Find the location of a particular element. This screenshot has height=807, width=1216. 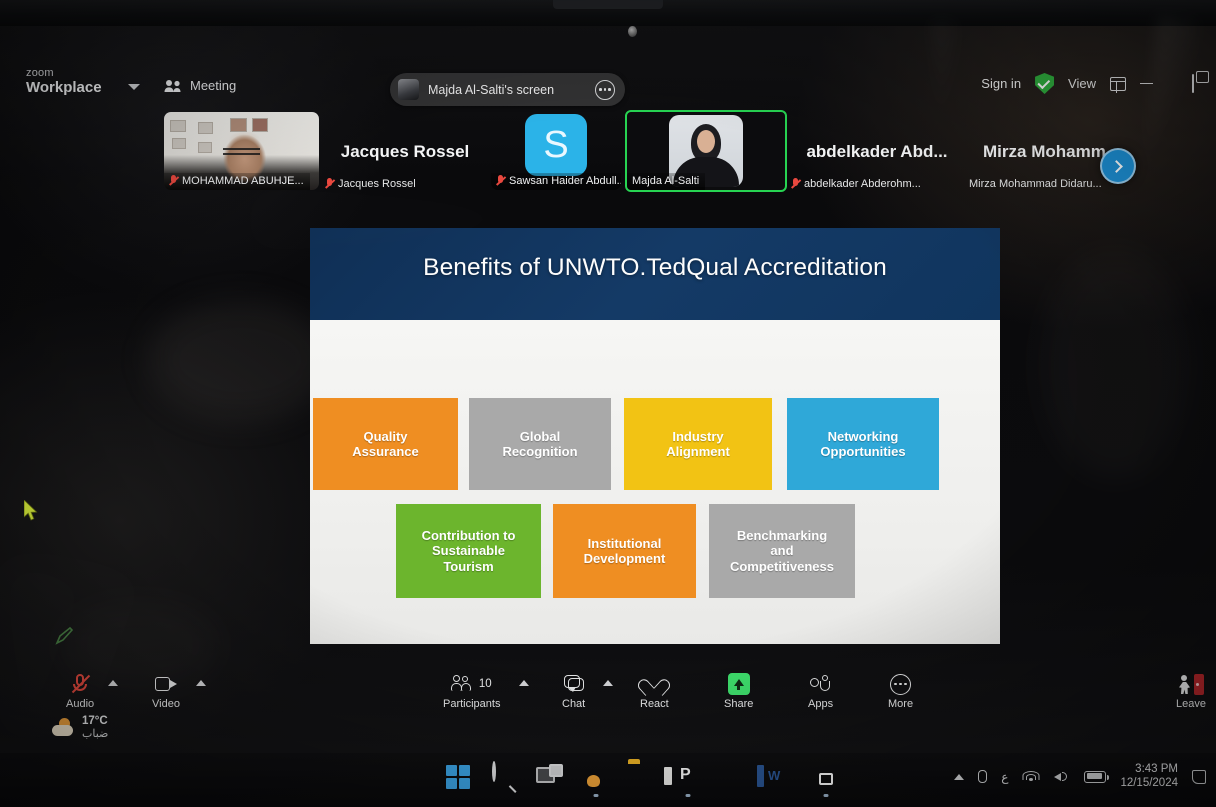

benefit-box-label: Quality Assurance is located at coordinates (385, 443).